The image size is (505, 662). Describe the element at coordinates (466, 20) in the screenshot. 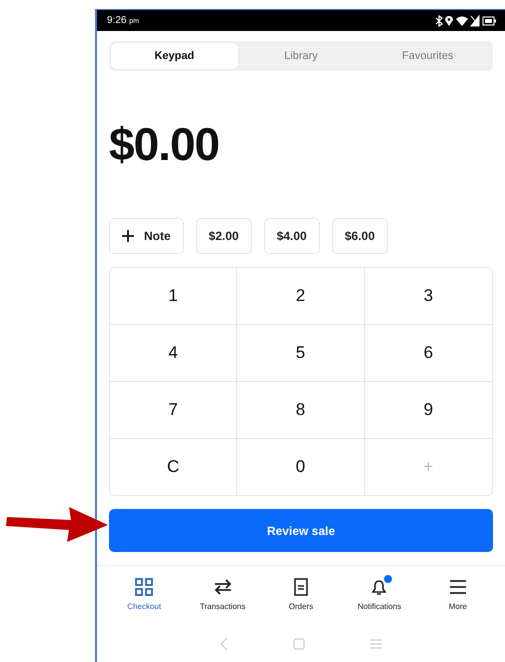

I see `status-icons-drawing` at that location.